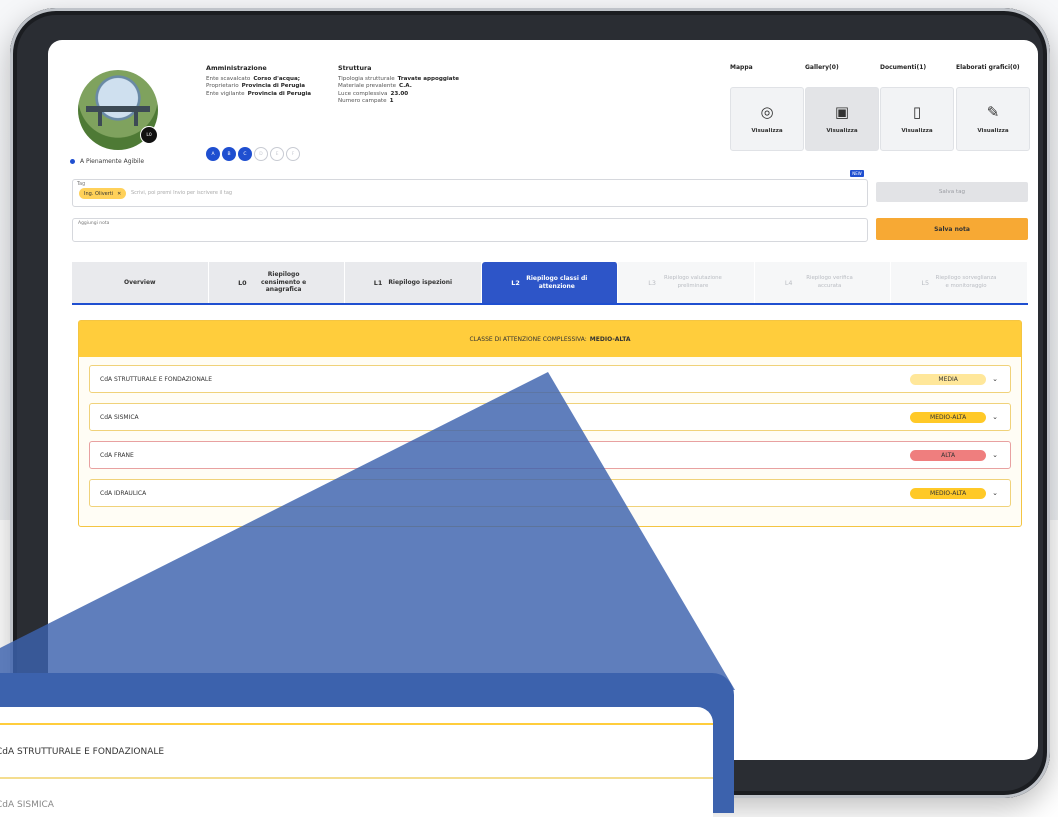 This screenshot has width=1058, height=817. Describe the element at coordinates (356, 762) in the screenshot. I see `zoom-content` at that location.